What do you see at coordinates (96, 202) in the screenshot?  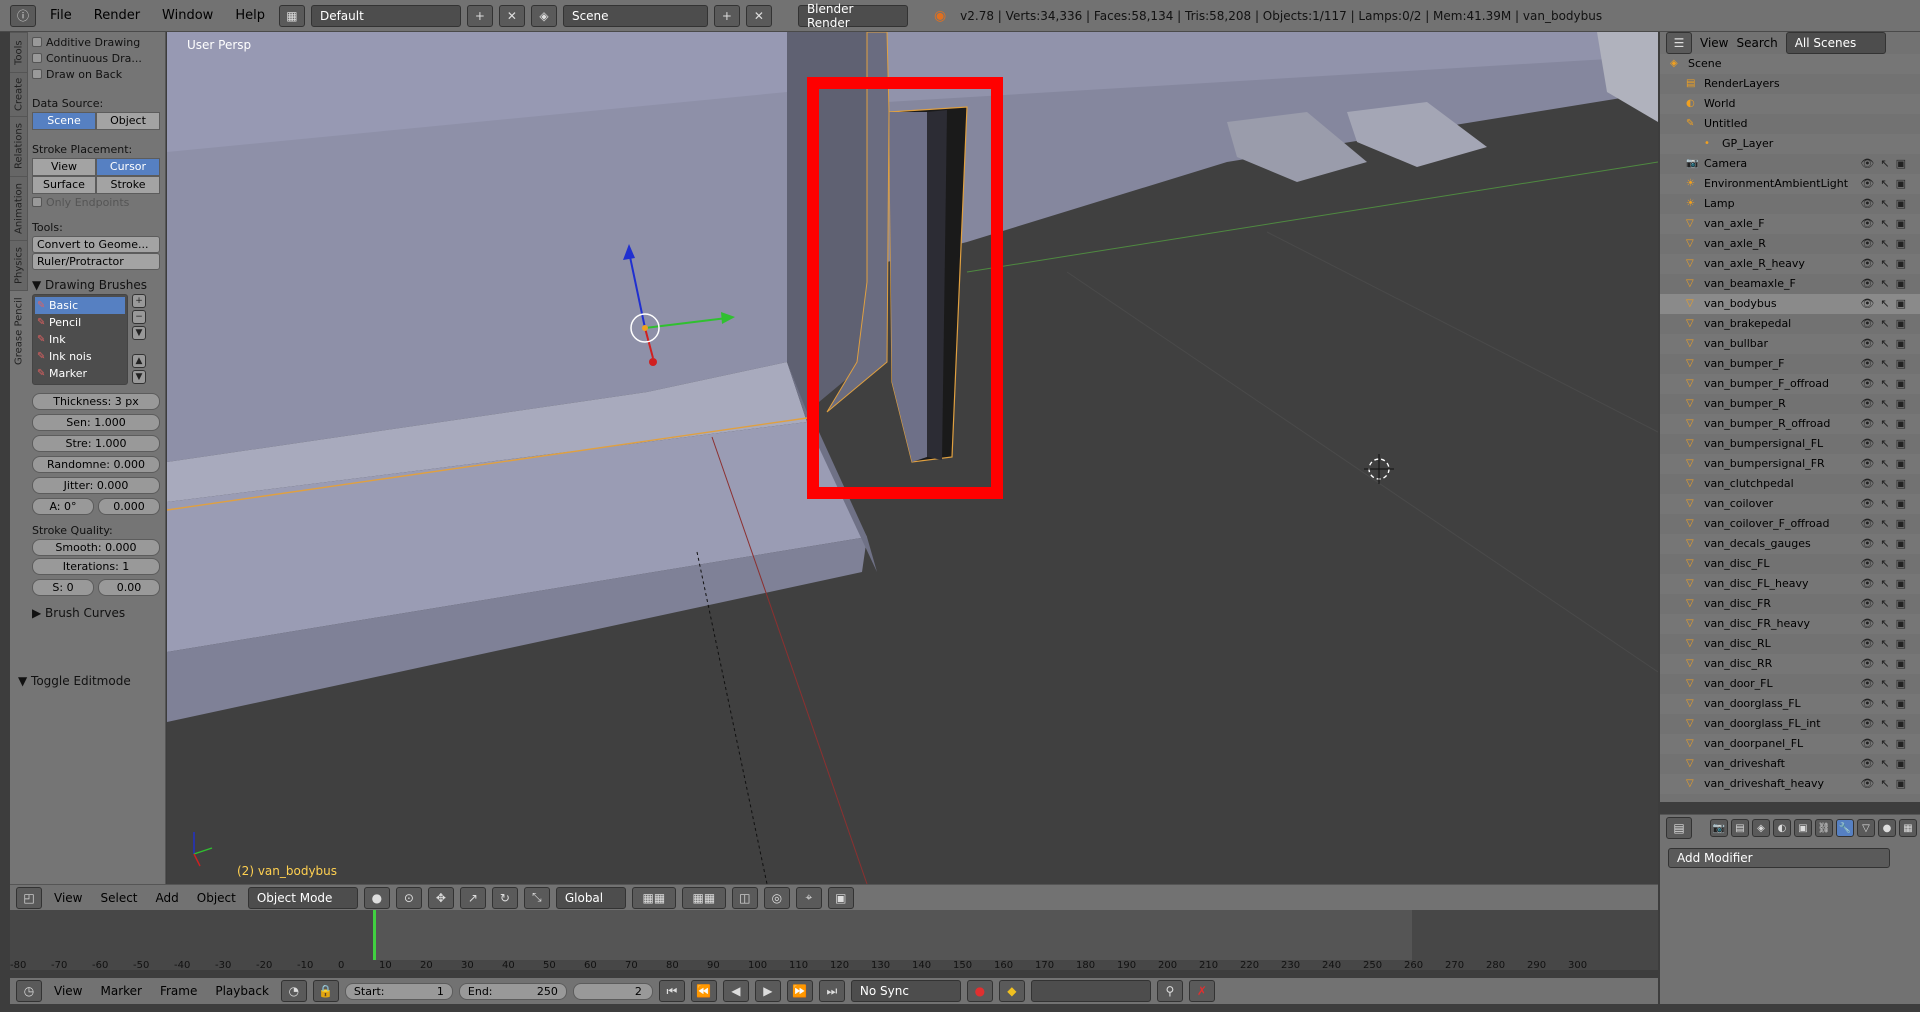 I see `only-endpoints-checkbox: Only Endpoints` at bounding box center [96, 202].